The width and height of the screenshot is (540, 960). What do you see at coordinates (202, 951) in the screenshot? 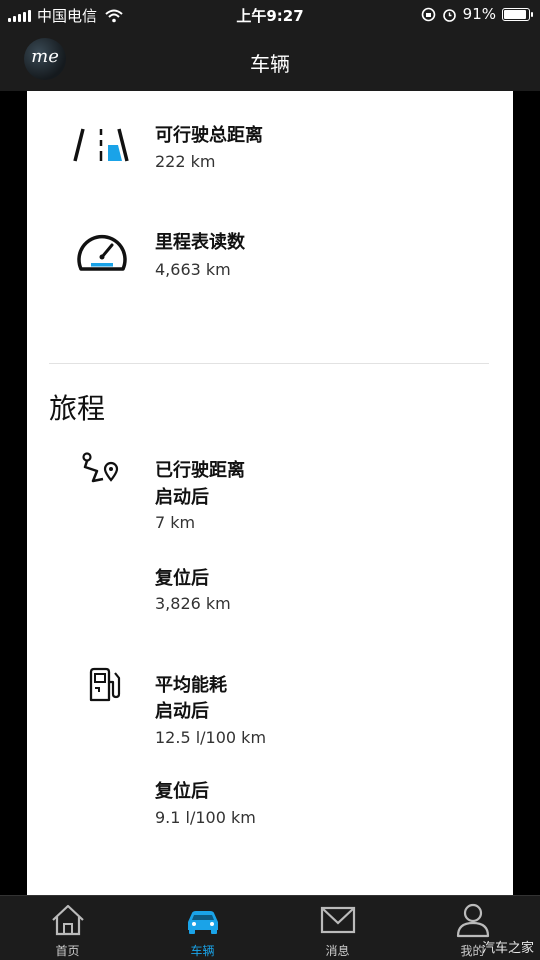
I see `tab-vehicle-label: 车辆` at bounding box center [202, 951].